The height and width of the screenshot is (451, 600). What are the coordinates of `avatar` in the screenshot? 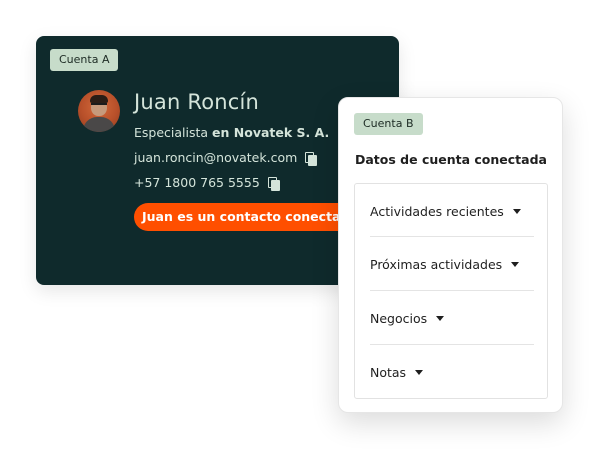 It's located at (99, 111).